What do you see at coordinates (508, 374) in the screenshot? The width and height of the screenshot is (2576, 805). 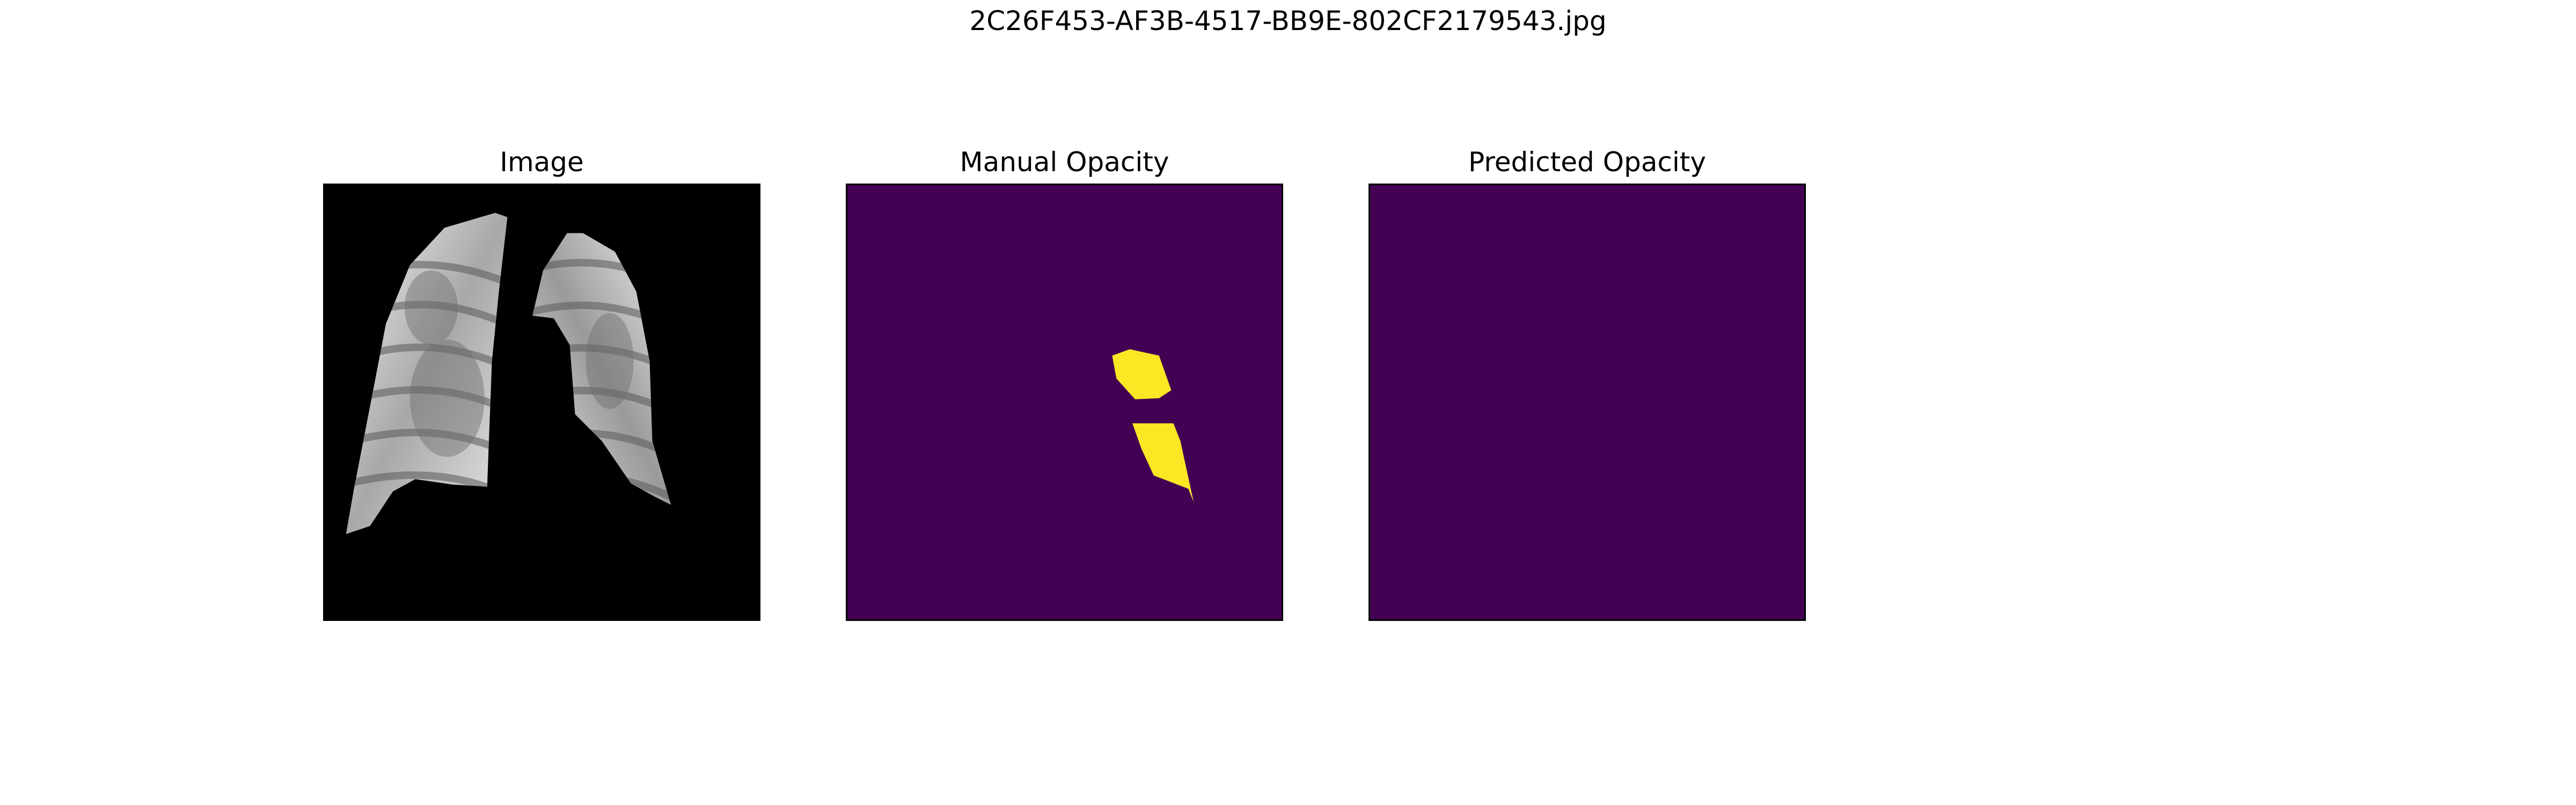 I see `lung-xray-image` at bounding box center [508, 374].